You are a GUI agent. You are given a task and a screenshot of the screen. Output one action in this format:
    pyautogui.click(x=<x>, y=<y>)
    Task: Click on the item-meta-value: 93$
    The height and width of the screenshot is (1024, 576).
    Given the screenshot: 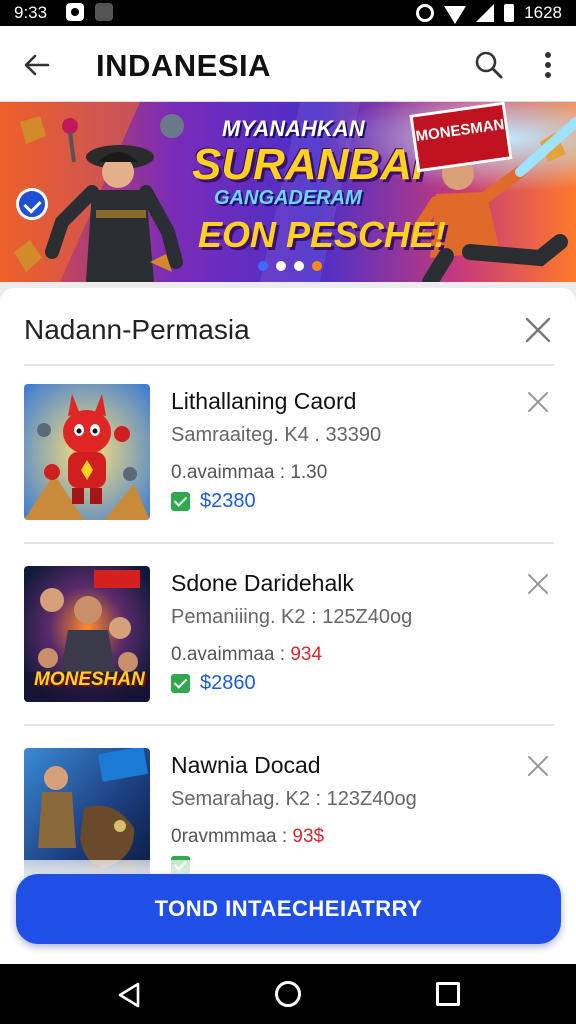 What is the action you would take?
    pyautogui.click(x=308, y=836)
    